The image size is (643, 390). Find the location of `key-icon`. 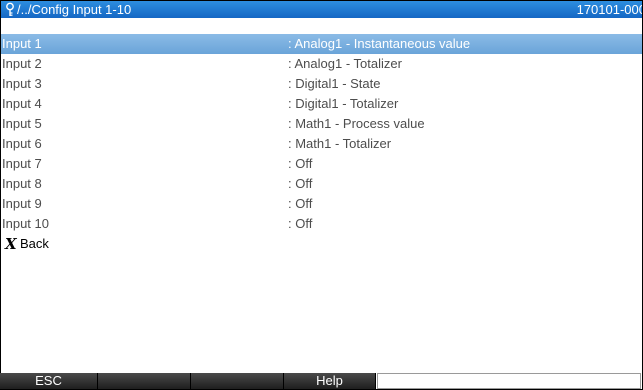

key-icon is located at coordinates (10, 9).